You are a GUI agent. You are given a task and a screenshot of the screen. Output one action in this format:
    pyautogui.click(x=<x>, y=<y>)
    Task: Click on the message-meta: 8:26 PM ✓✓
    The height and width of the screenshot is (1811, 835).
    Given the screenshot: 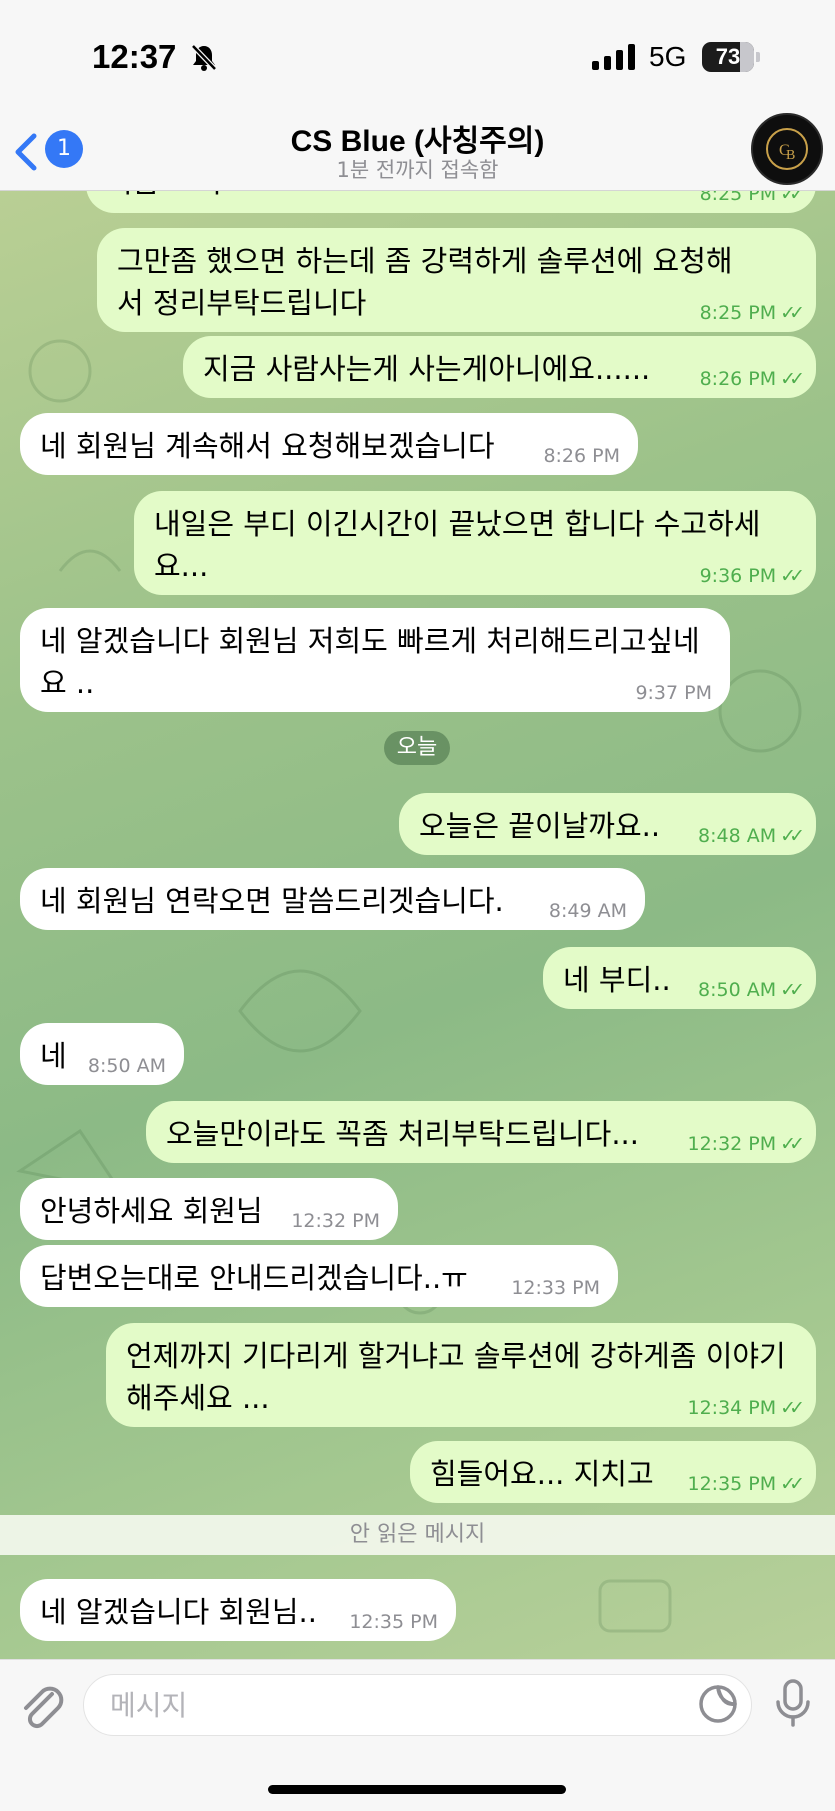 What is the action you would take?
    pyautogui.click(x=752, y=379)
    